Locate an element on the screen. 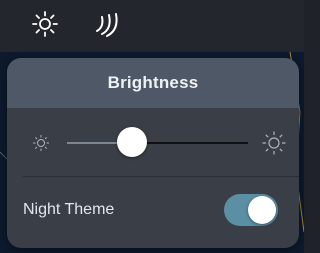 This screenshot has height=253, width=320. sun-icon is located at coordinates (45, 24).